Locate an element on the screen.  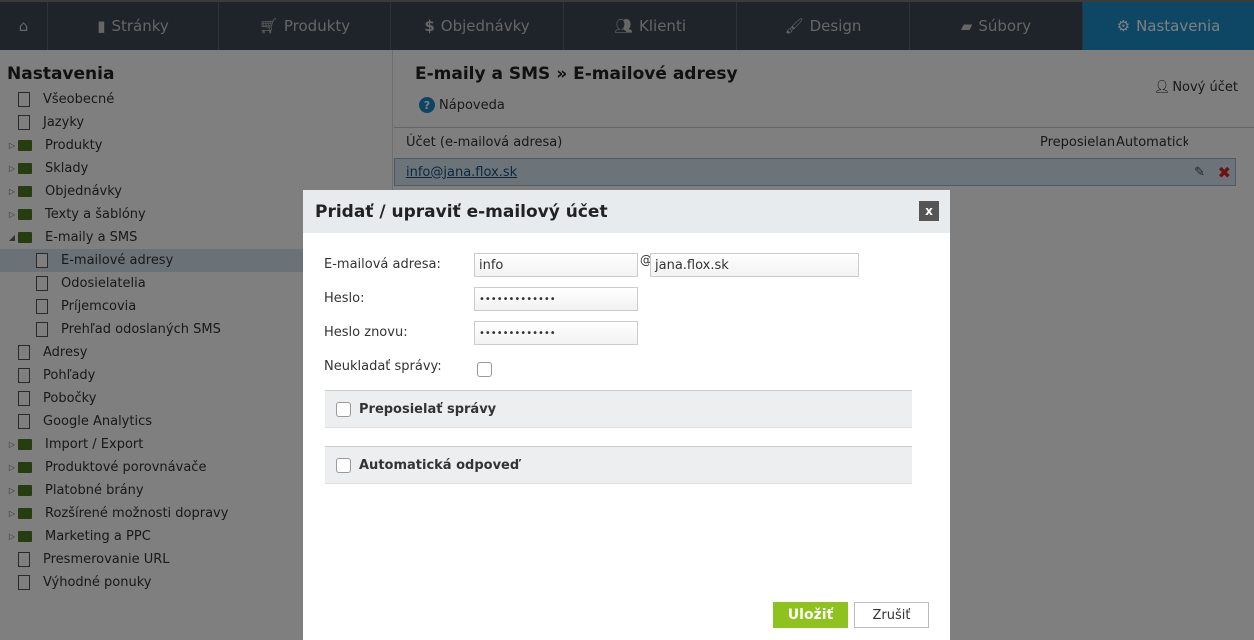
close-button: x is located at coordinates (929, 211).